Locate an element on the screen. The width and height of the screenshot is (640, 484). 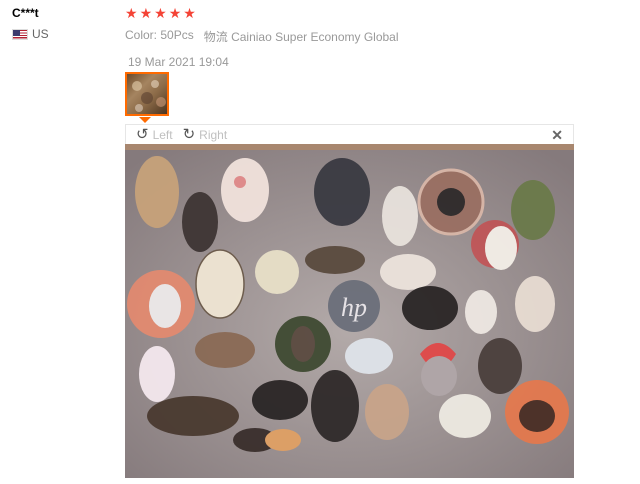
star-rating: ★ ★ ★ ★ ★ is located at coordinates (350, 13).